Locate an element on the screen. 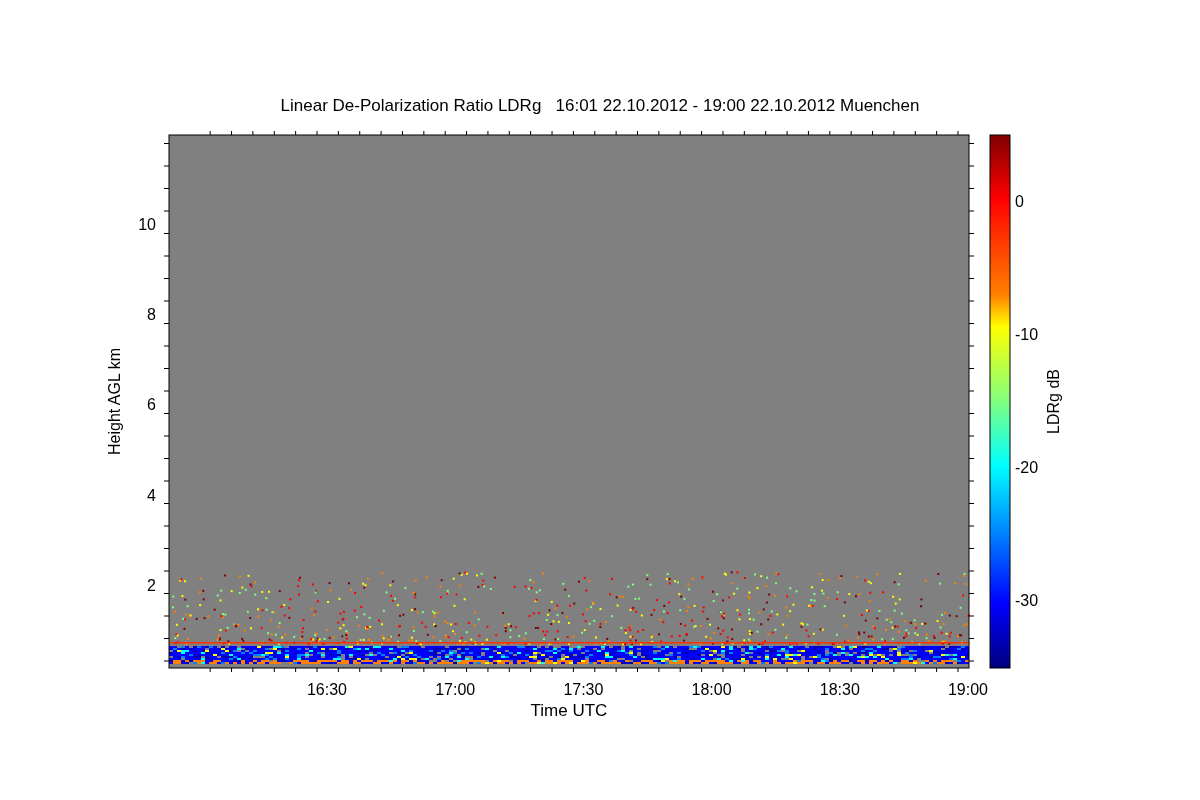 Image resolution: width=1200 pixels, height=800 pixels. x-axis-label: Time UTC is located at coordinates (569, 710).